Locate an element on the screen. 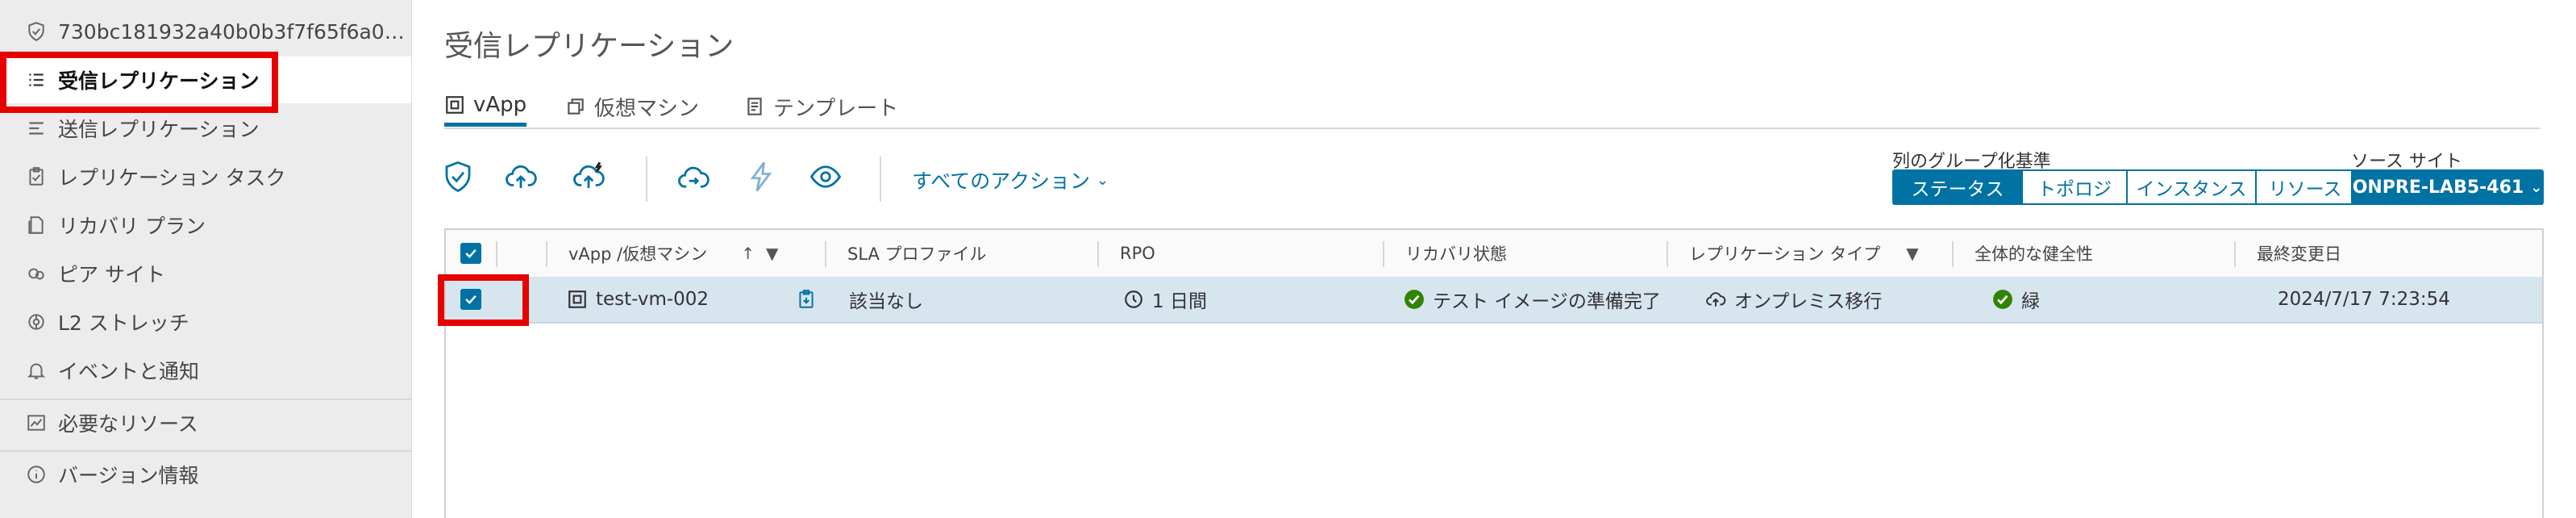 Image resolution: width=2576 pixels, height=518 pixels. sidebar-item-label: リカバリ プラン is located at coordinates (132, 226).